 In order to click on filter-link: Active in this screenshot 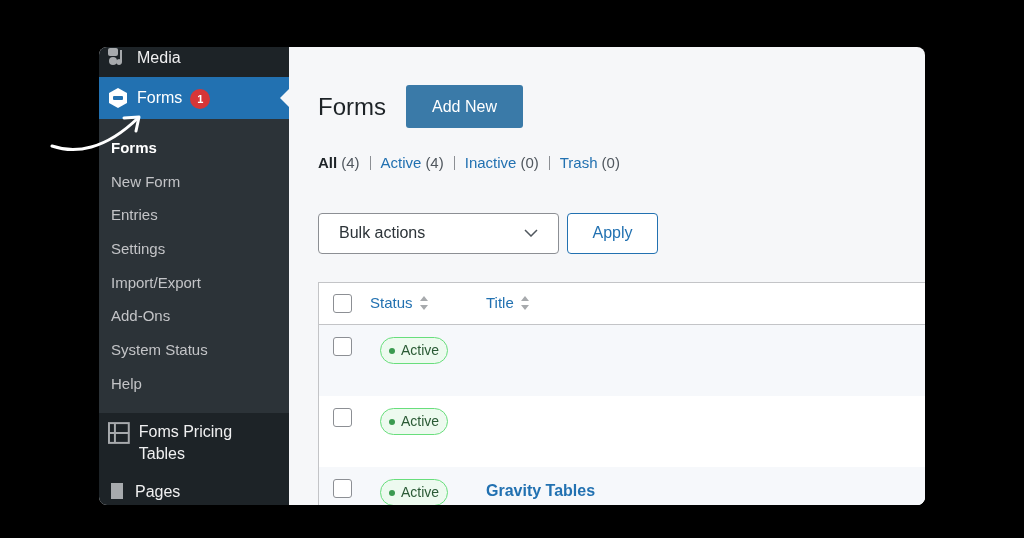, I will do `click(401, 163)`.